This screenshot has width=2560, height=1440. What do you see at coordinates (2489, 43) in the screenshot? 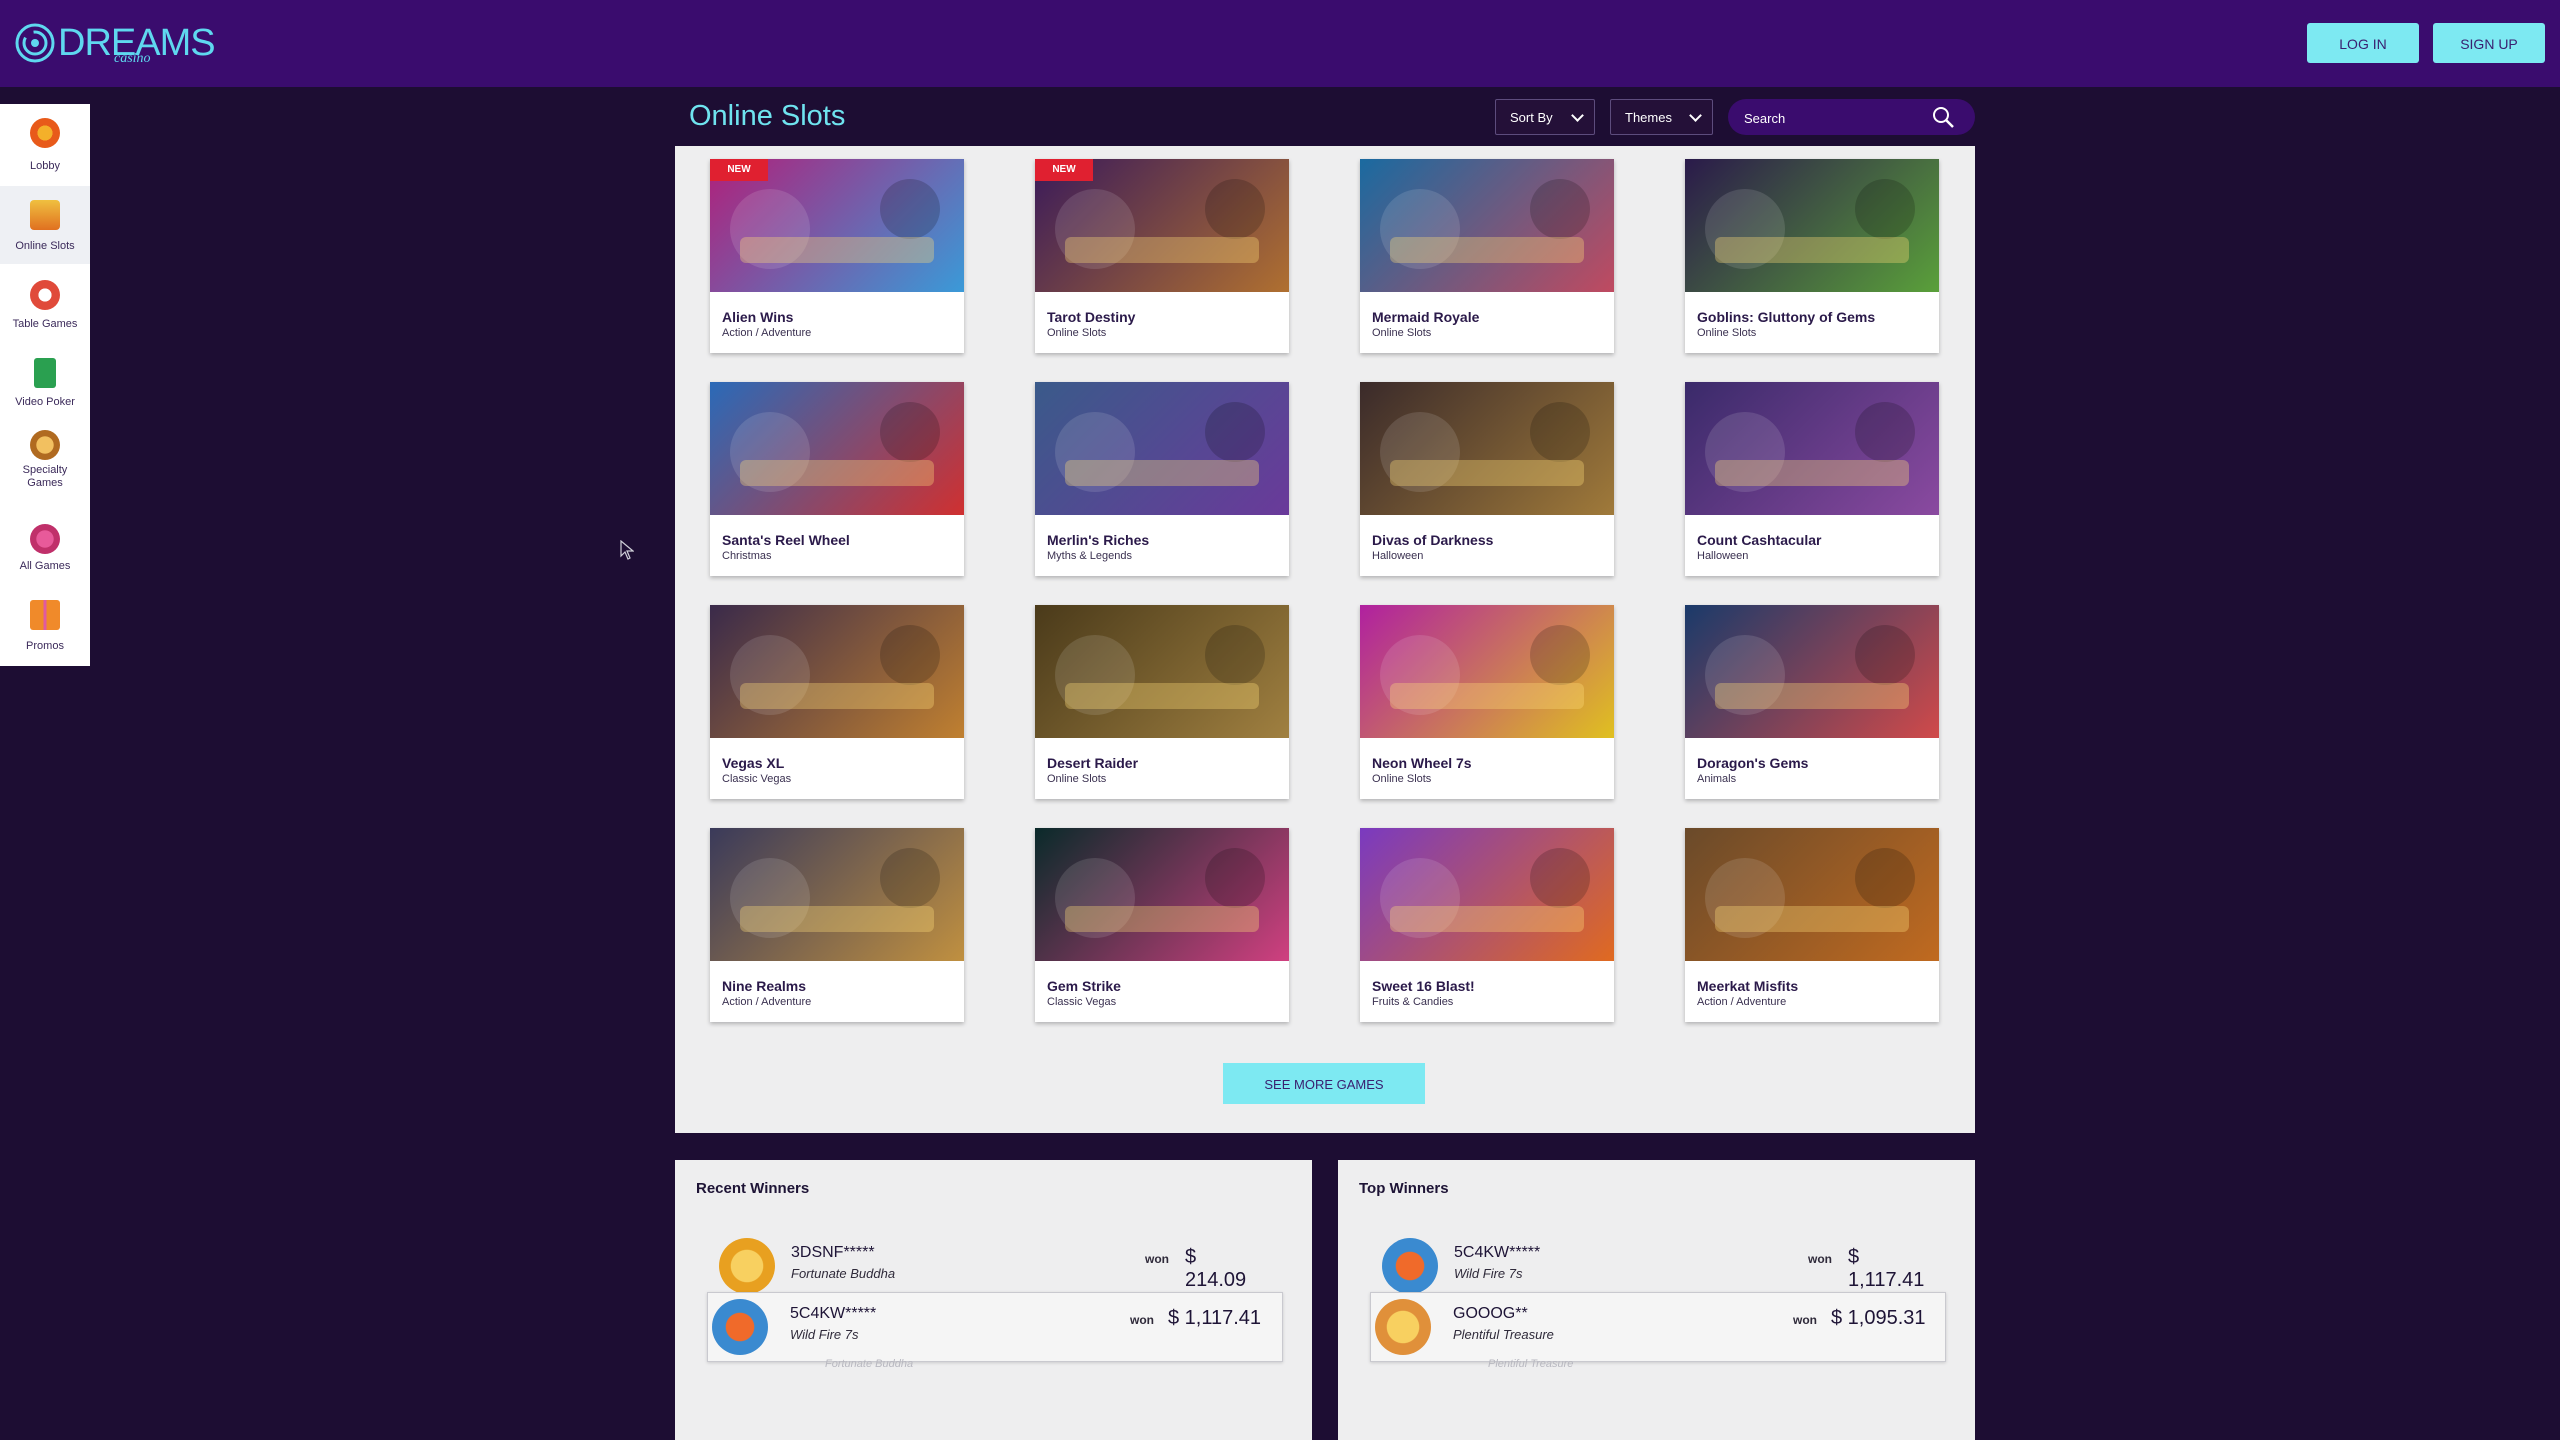
I see `signup-button: SIGN UP` at bounding box center [2489, 43].